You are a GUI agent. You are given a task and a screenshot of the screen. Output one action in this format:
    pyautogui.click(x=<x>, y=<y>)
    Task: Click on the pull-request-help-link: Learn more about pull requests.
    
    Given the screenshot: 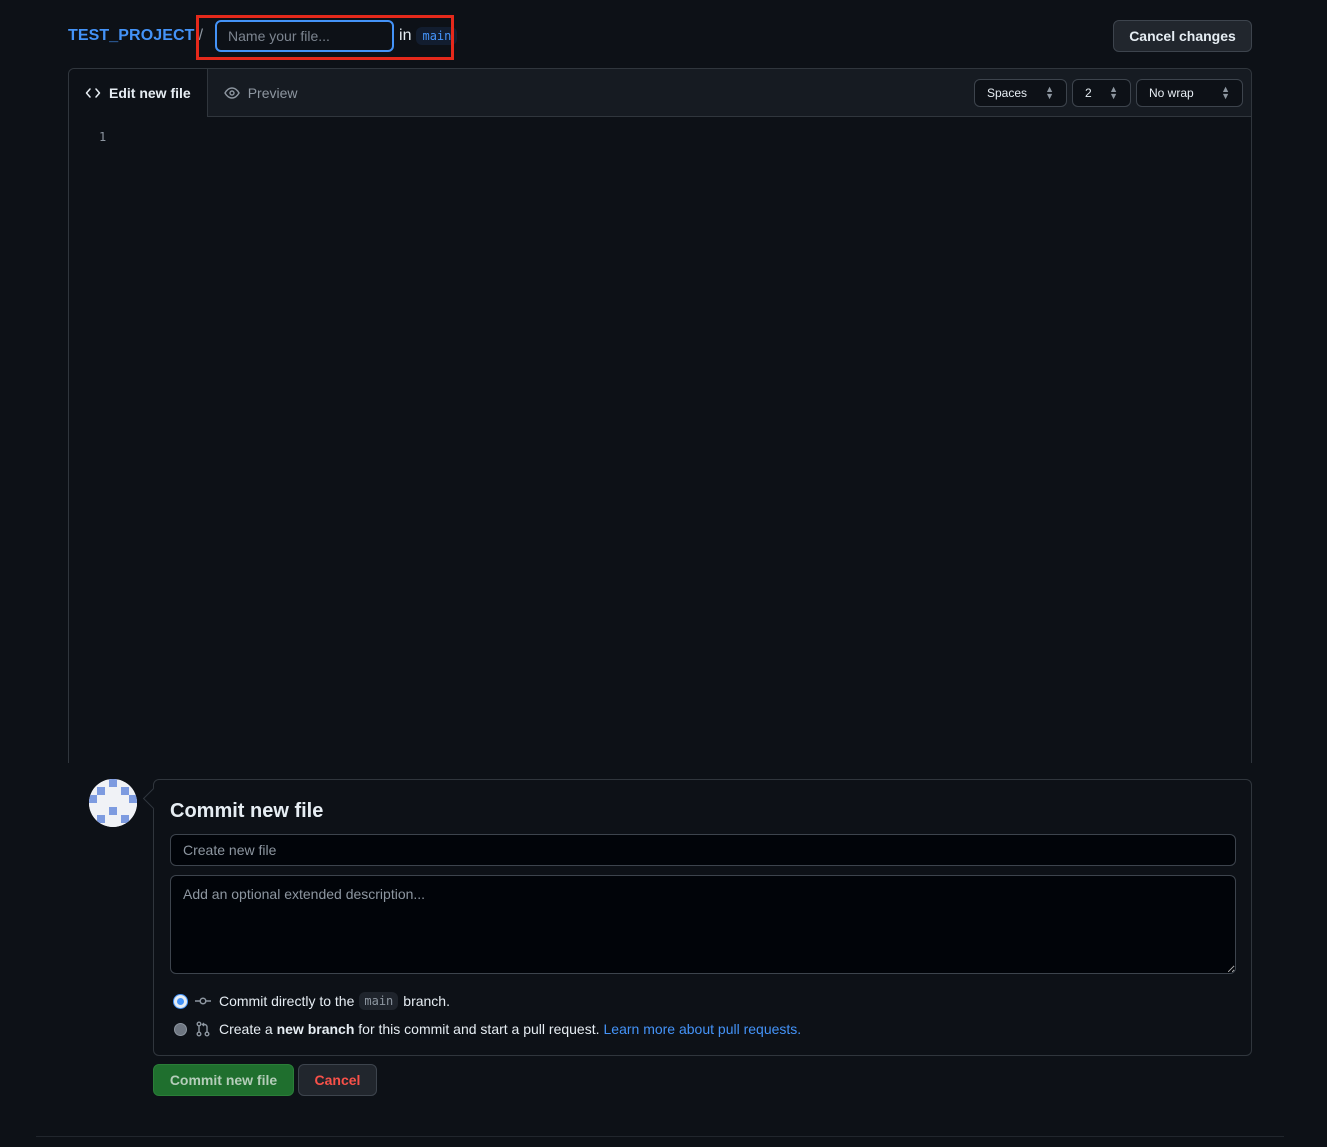 What is the action you would take?
    pyautogui.click(x=703, y=1029)
    